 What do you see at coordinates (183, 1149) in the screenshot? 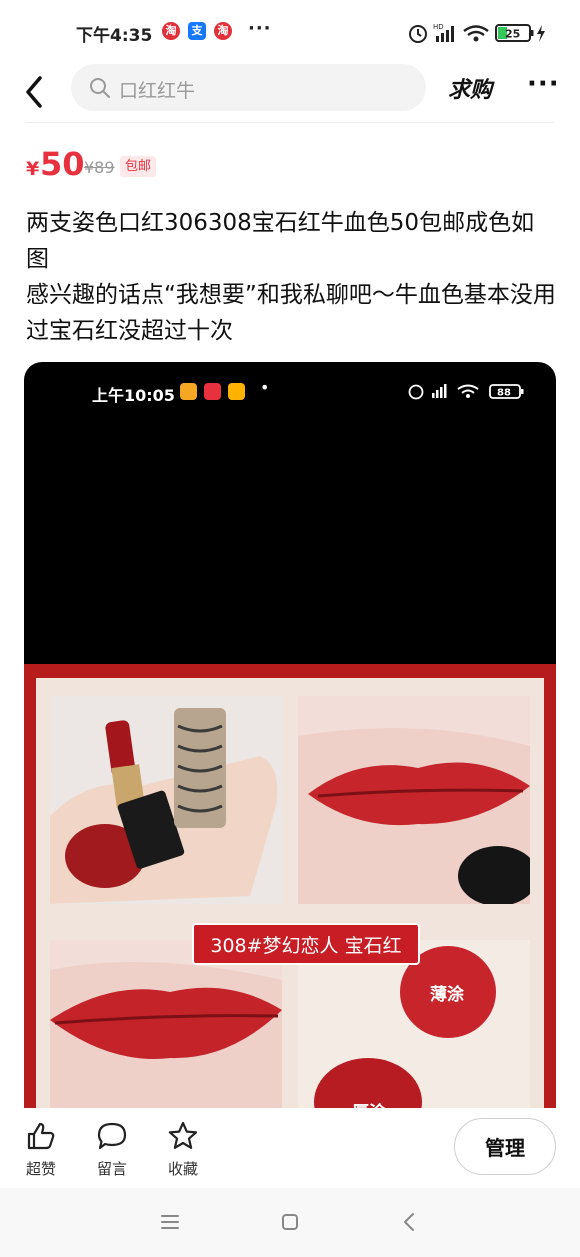
I see `favorite-button: 收藏` at bounding box center [183, 1149].